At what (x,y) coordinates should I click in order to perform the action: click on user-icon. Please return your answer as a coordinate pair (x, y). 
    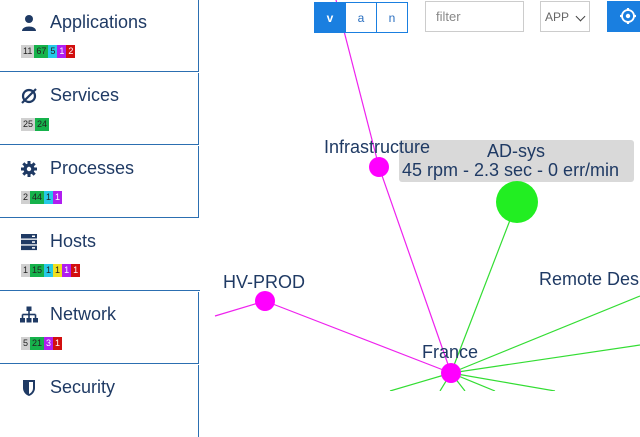
    Looking at the image, I should click on (29, 23).